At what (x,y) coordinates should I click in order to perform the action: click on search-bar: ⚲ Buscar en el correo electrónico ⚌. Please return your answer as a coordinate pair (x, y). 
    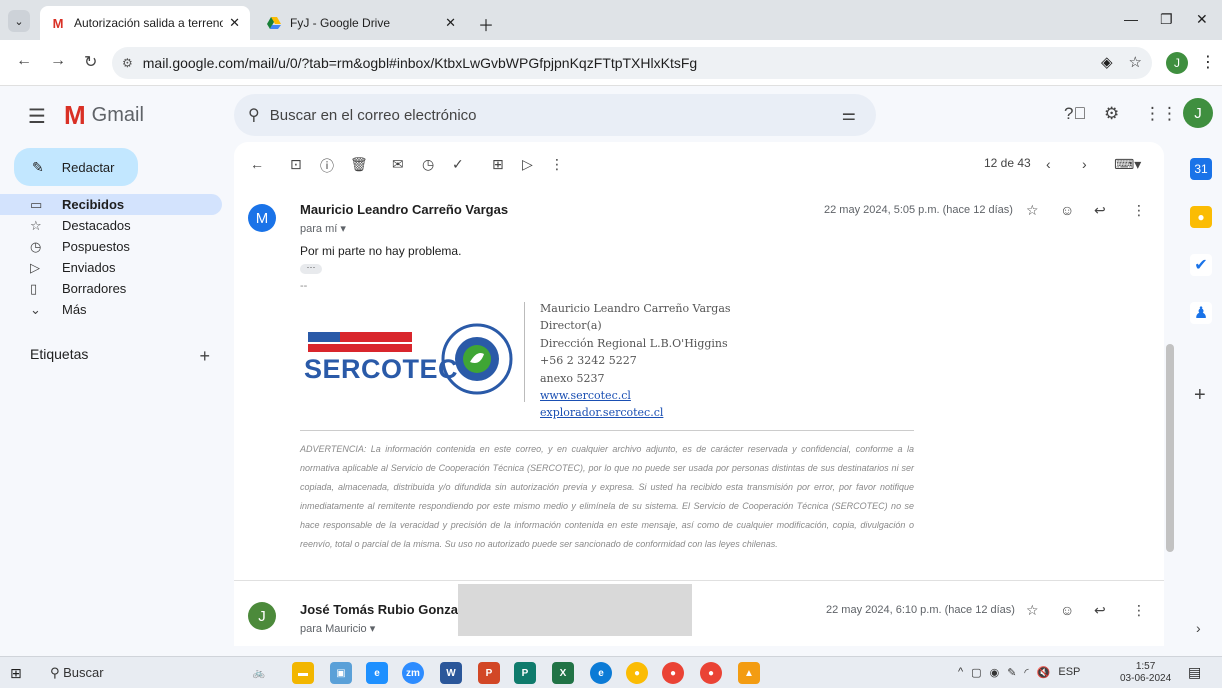
    Looking at the image, I should click on (555, 115).